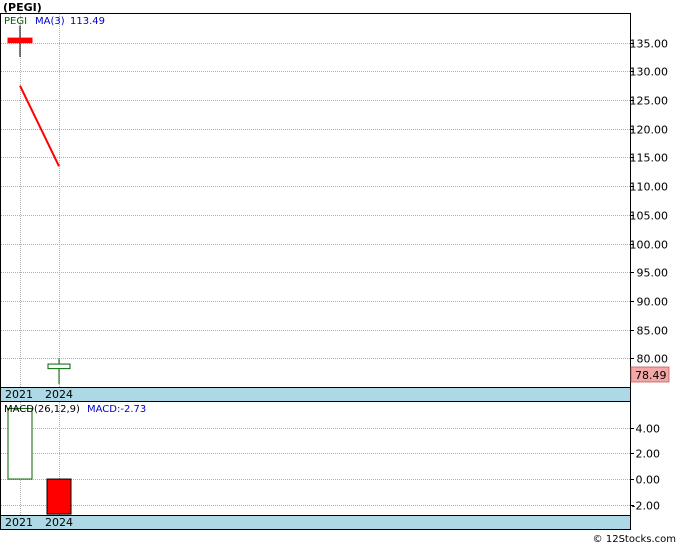 This screenshot has width=680, height=546. I want to click on price-tick-label: 105.00, so click(649, 216).